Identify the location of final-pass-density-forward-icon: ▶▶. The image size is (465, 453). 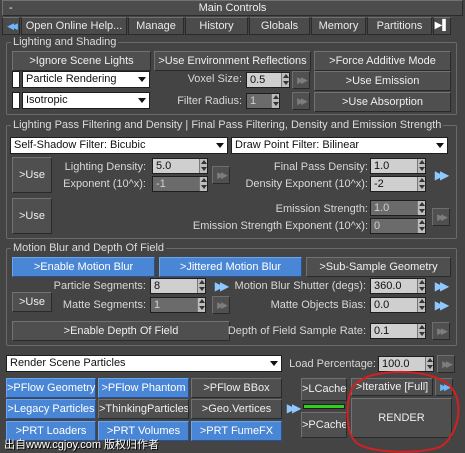
(440, 175).